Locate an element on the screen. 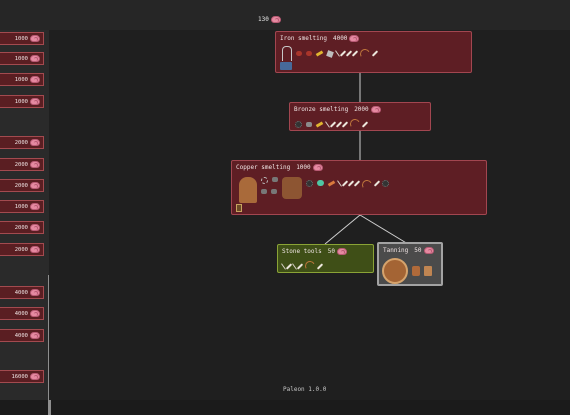 This screenshot has height=415, width=570. research-points: 130 is located at coordinates (269, 19).